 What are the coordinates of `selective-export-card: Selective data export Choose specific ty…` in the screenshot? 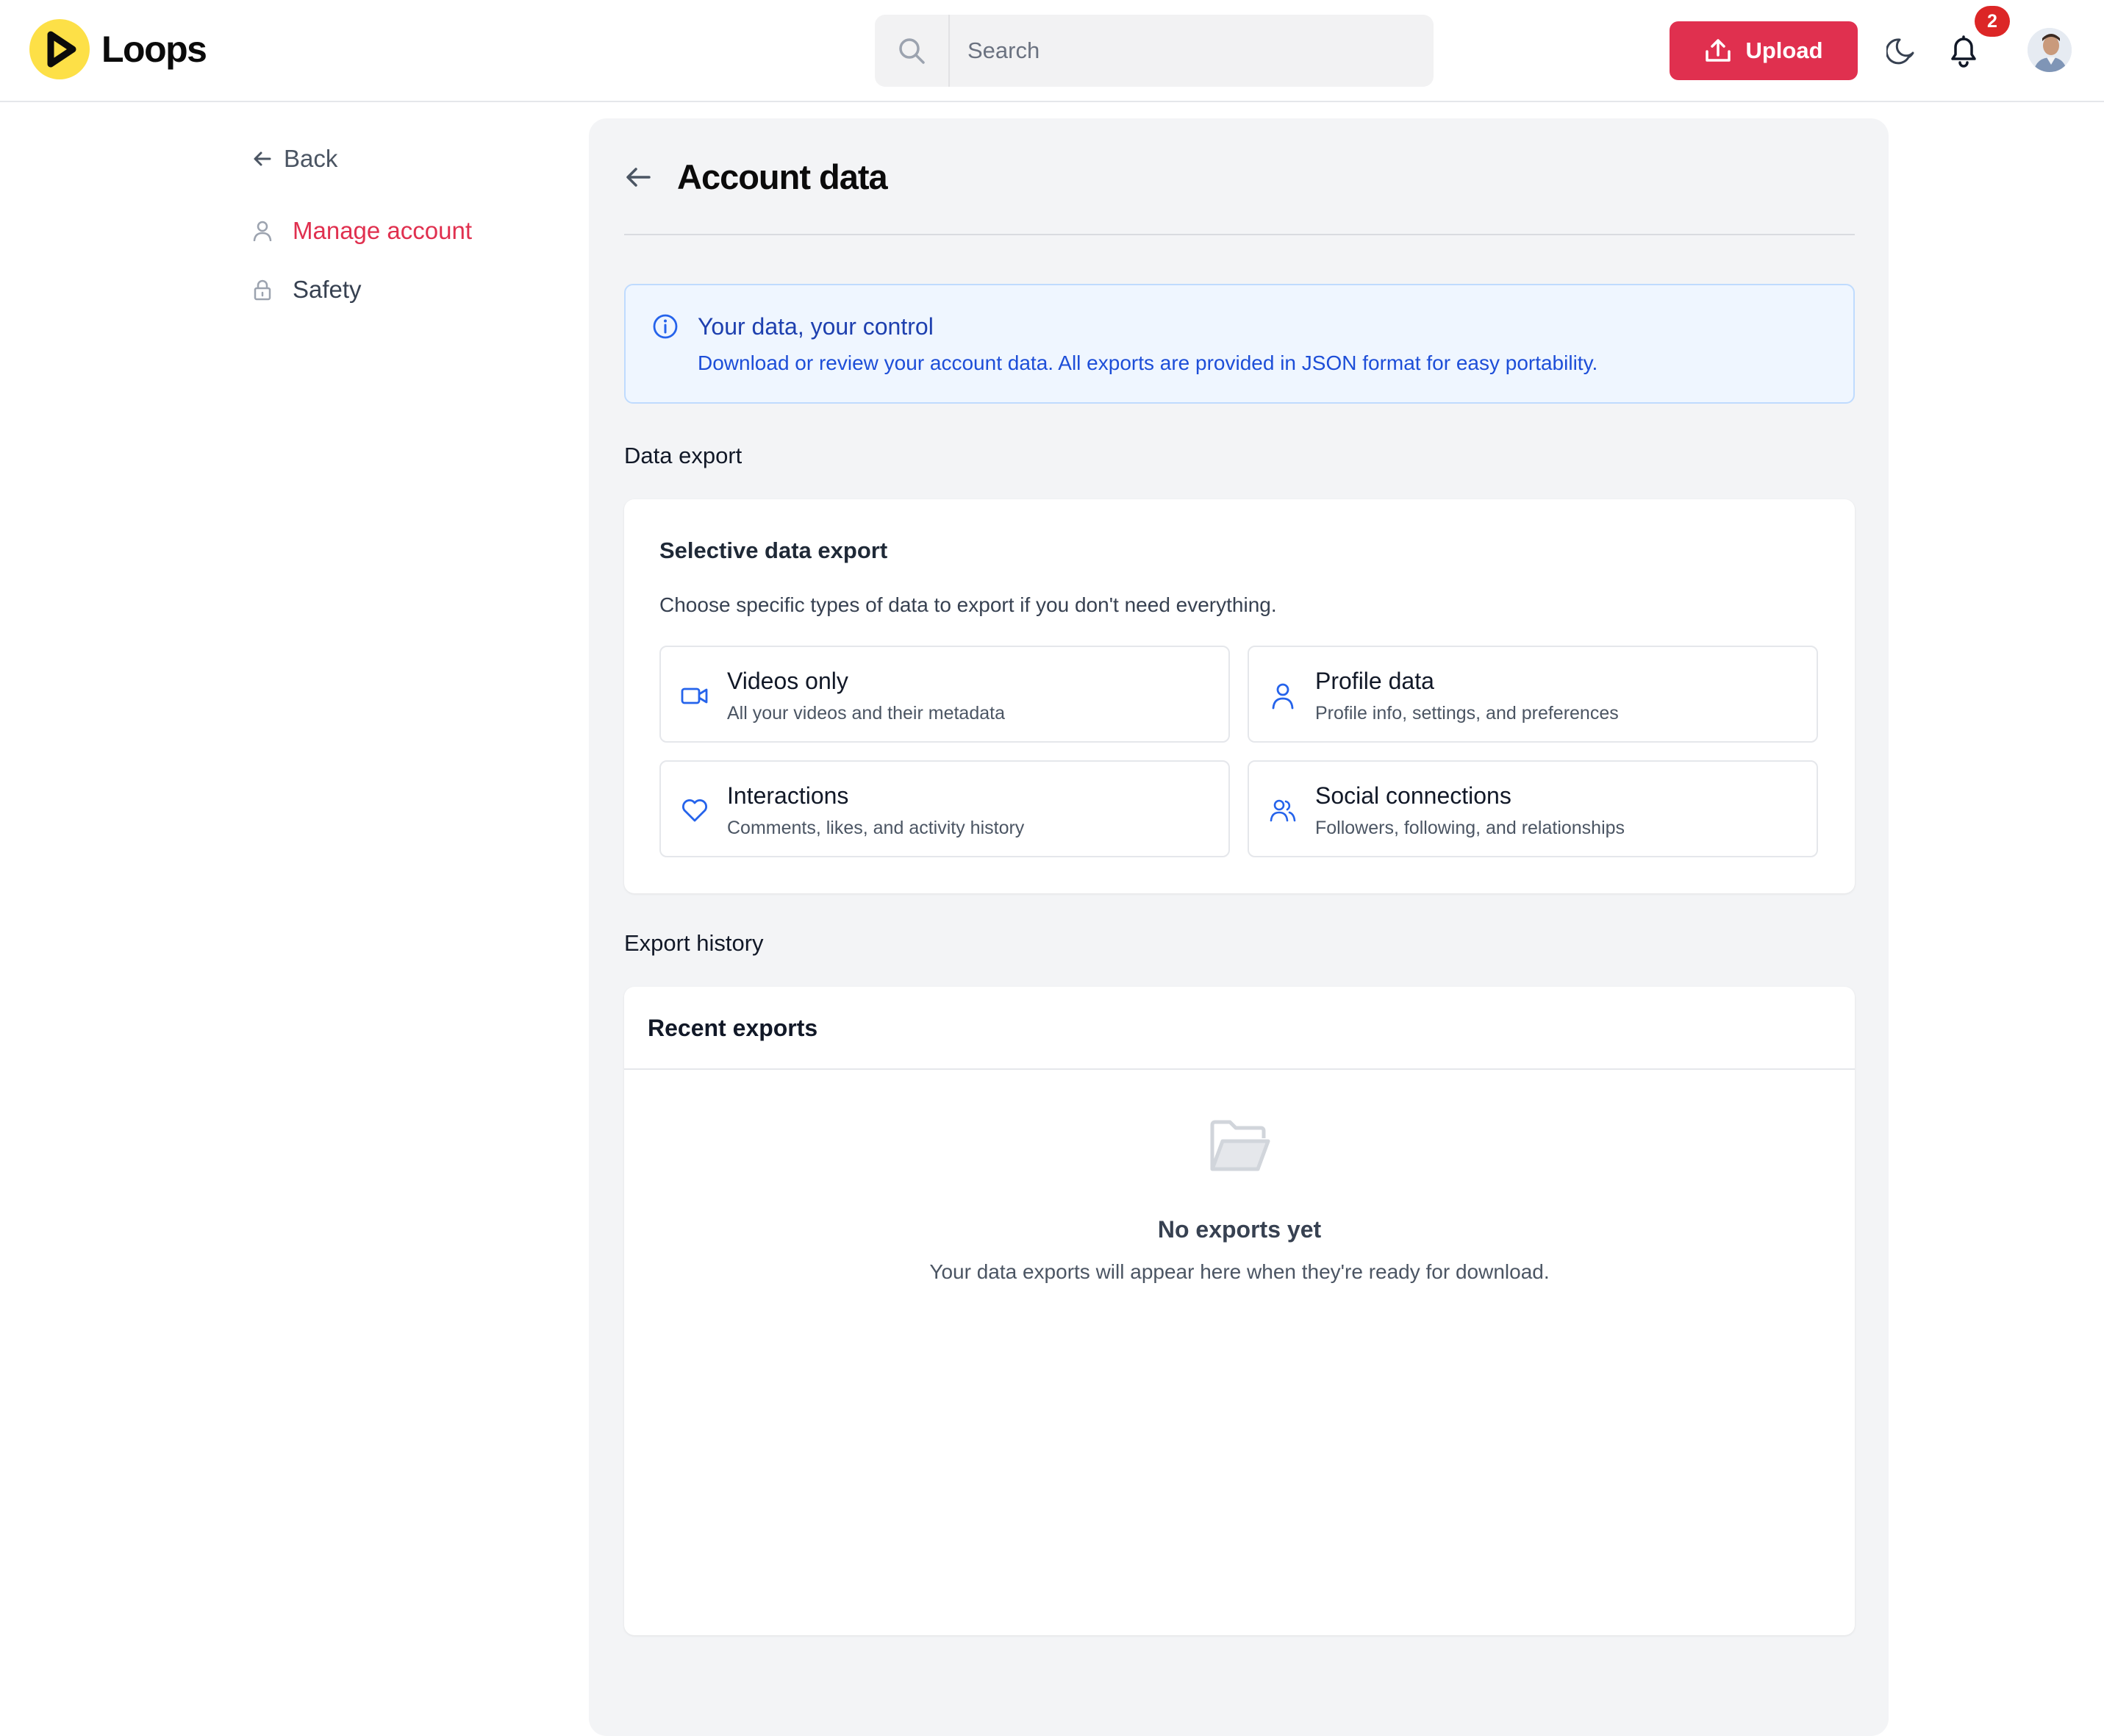 It's located at (1239, 696).